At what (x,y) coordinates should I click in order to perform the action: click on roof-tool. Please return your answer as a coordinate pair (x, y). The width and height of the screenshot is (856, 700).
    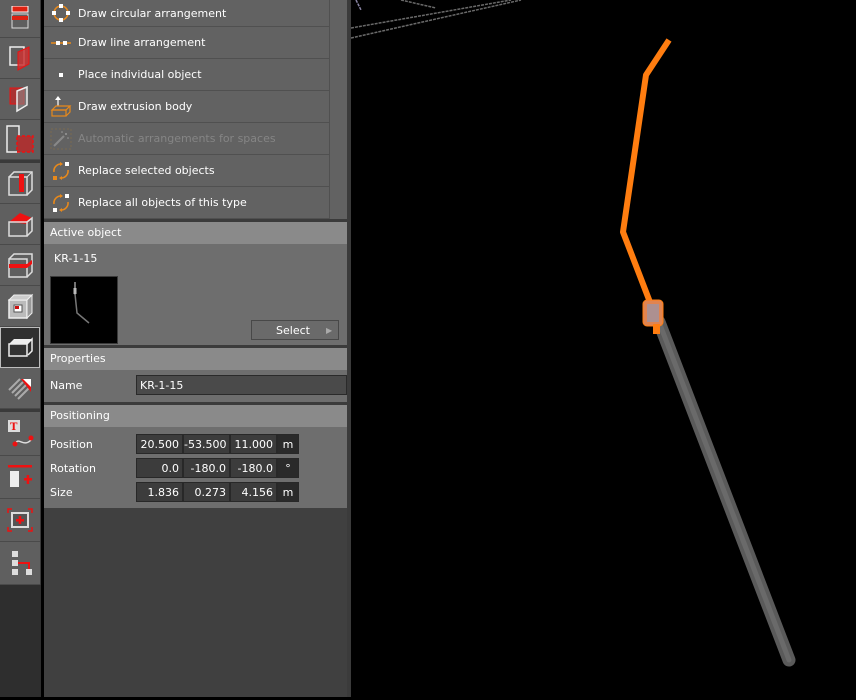
    Looking at the image, I should click on (20, 224).